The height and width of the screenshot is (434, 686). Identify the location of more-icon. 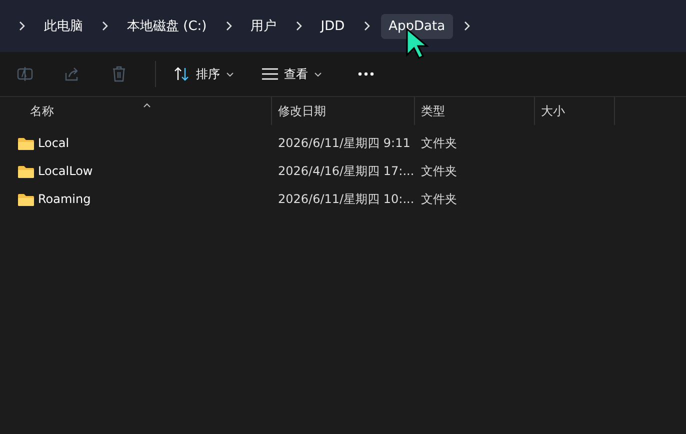
(366, 74).